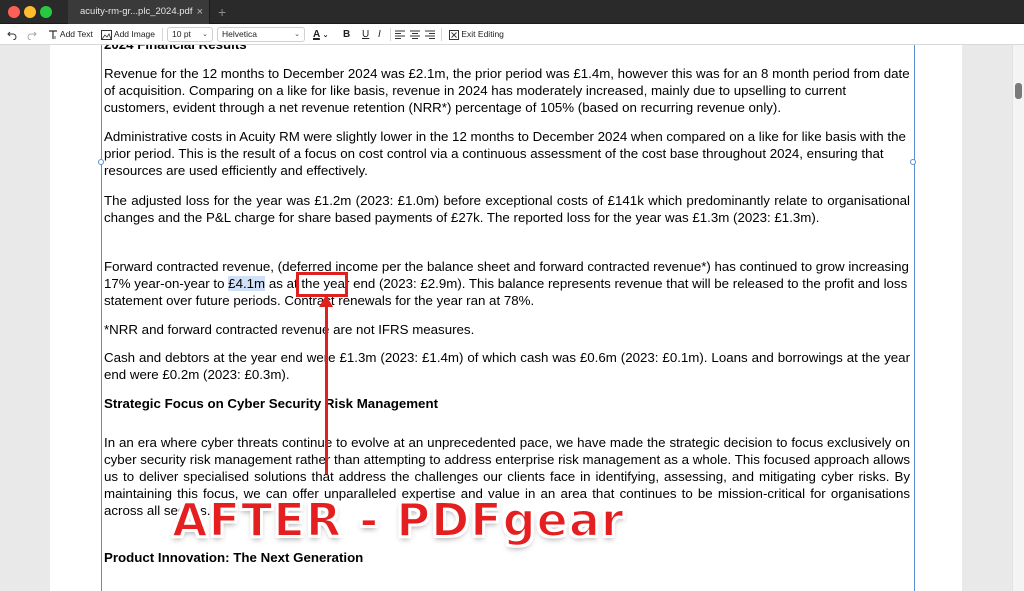  Describe the element at coordinates (398, 520) in the screenshot. I see `watermark-label: AFTER - PDFgear` at that location.